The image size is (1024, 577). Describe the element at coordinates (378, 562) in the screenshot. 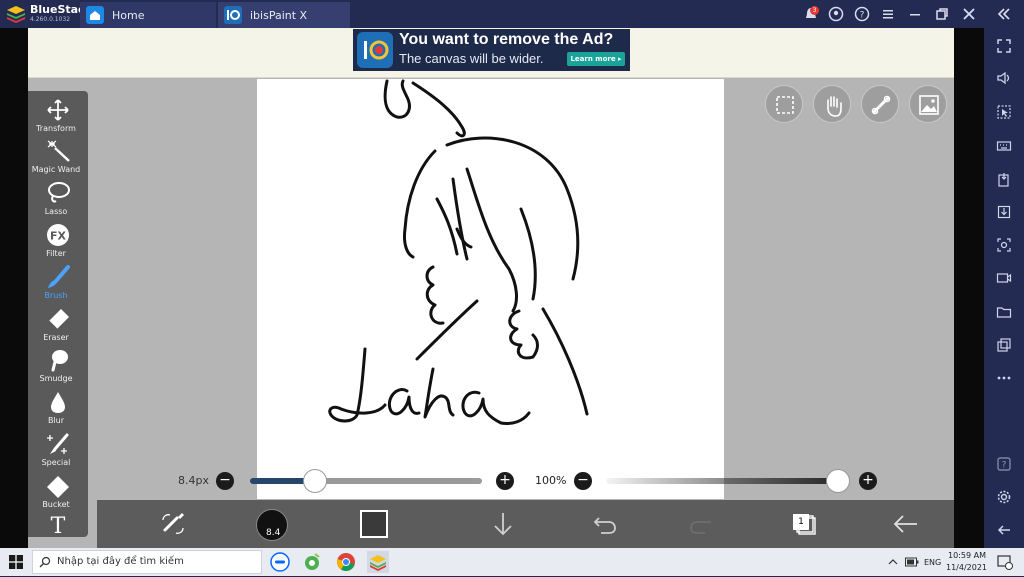

I see `taskbar-app-bluestacks` at that location.